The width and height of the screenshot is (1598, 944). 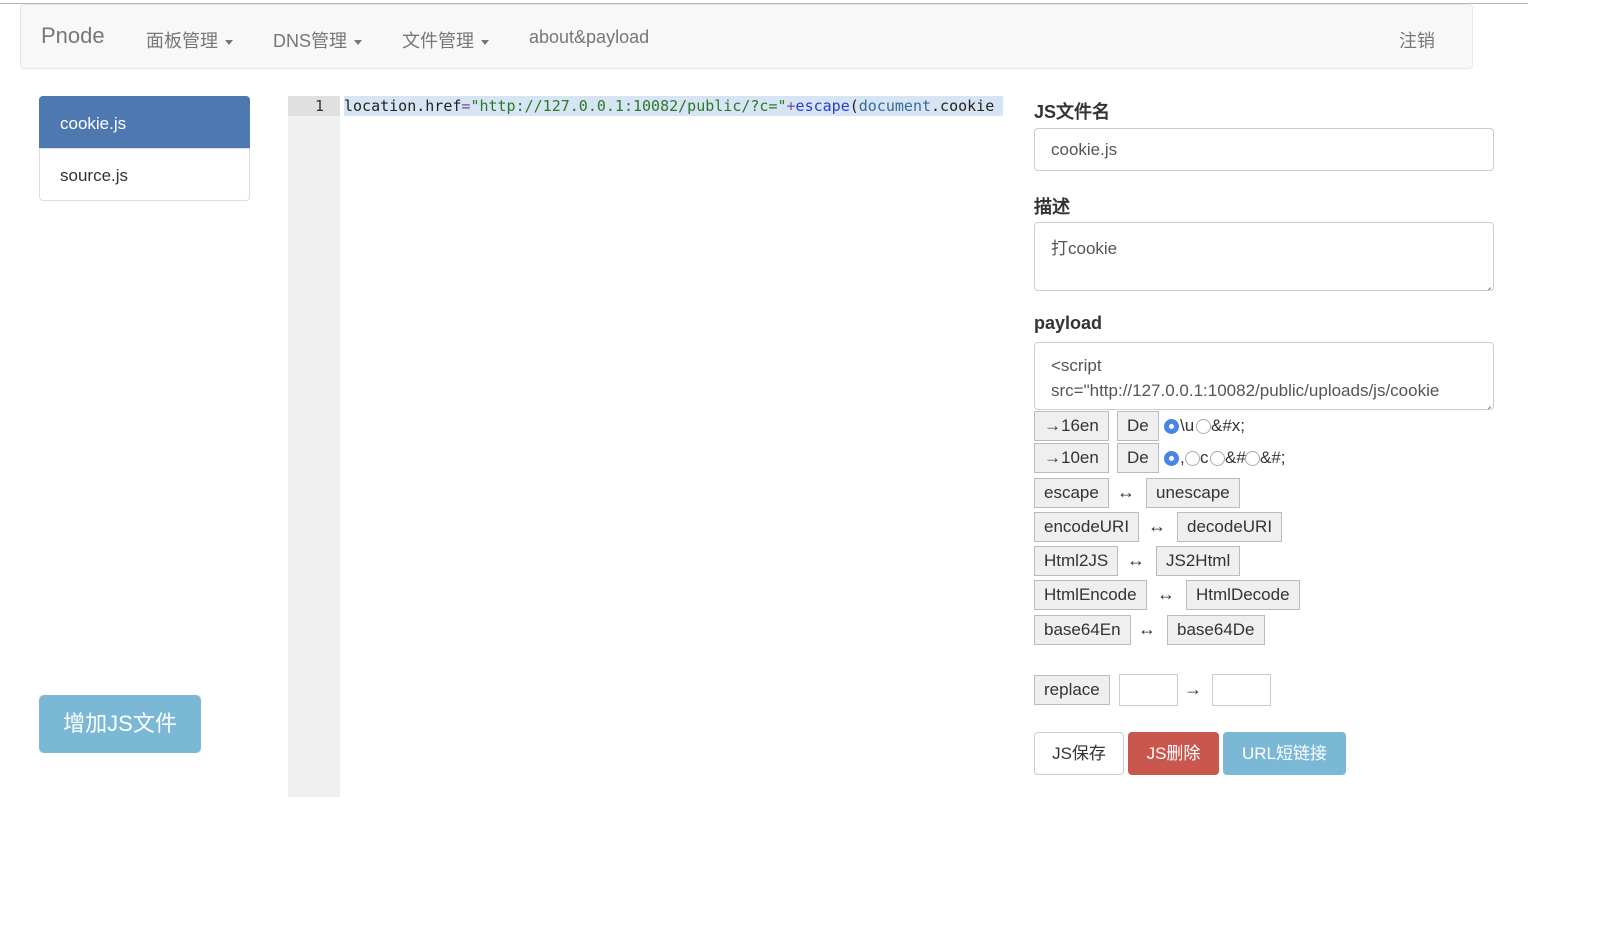 I want to click on to-dec-encode-button: →10en, so click(x=1071, y=458).